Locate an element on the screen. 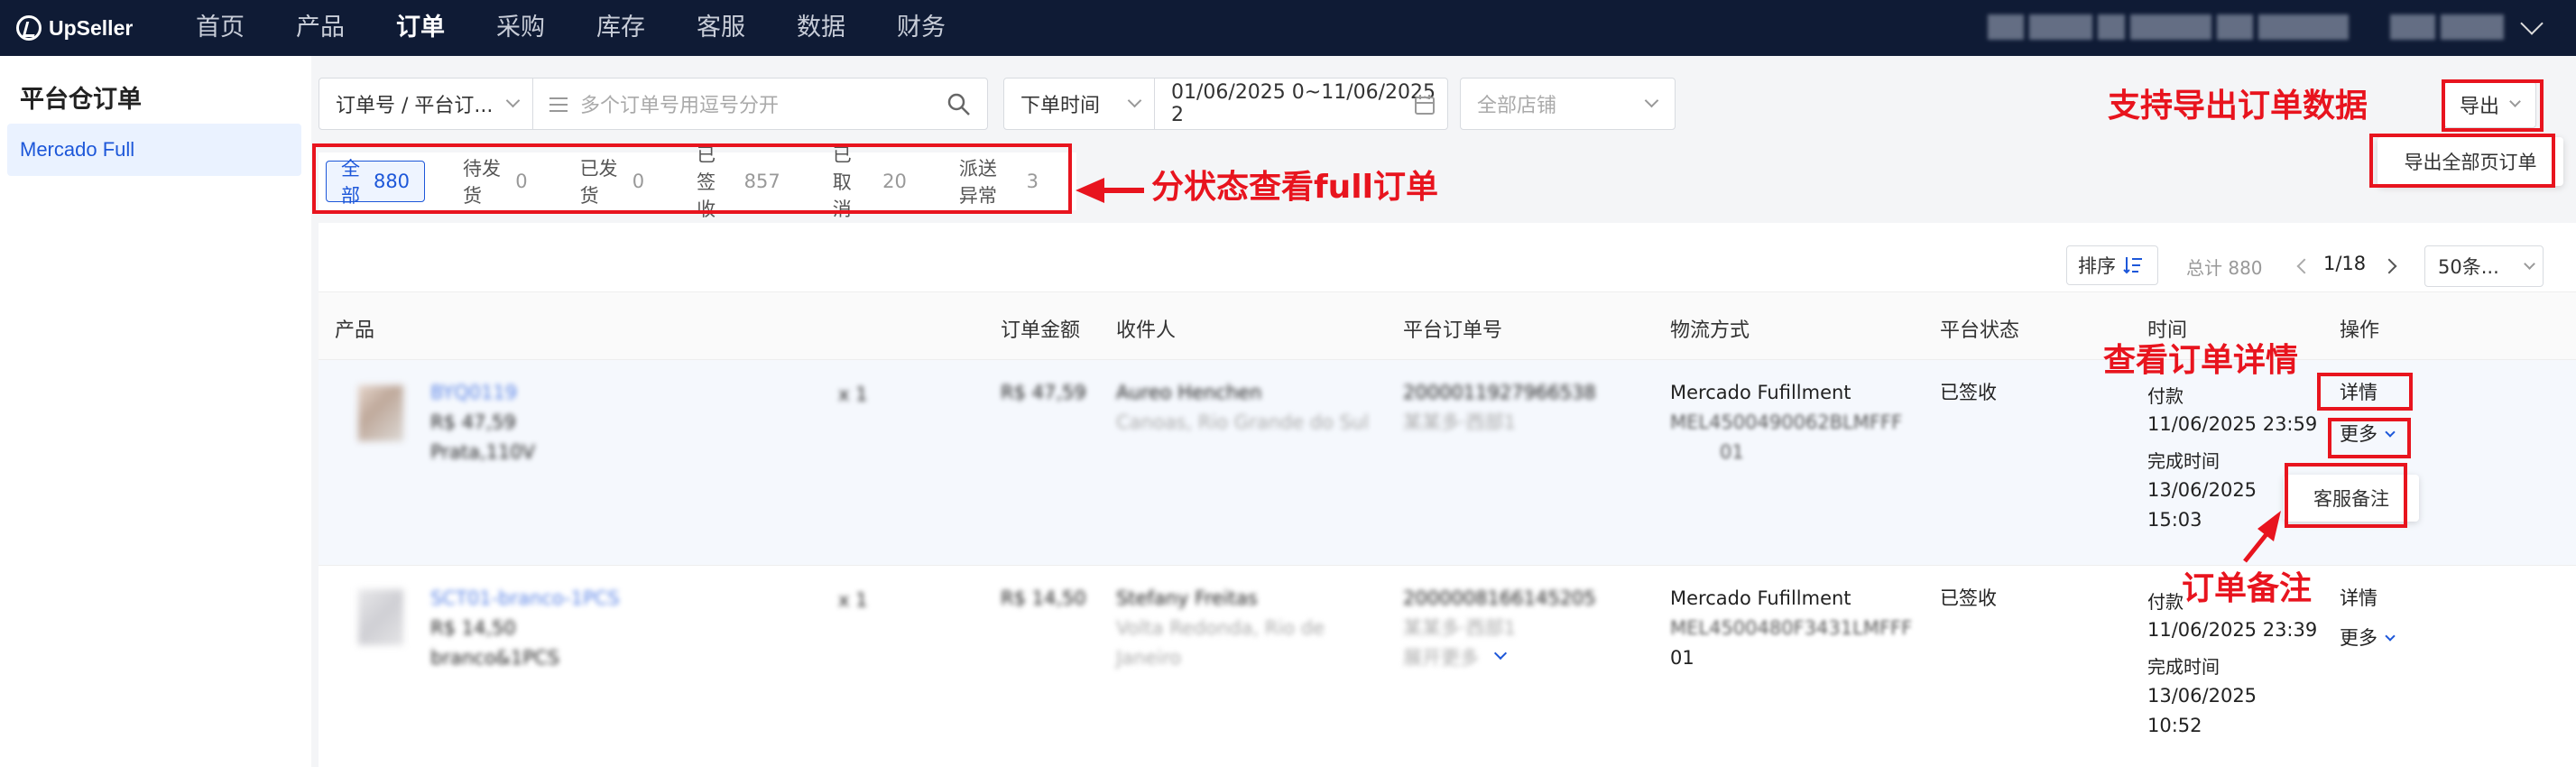 This screenshot has width=2576, height=767. menu-home: 首页 is located at coordinates (220, 28).